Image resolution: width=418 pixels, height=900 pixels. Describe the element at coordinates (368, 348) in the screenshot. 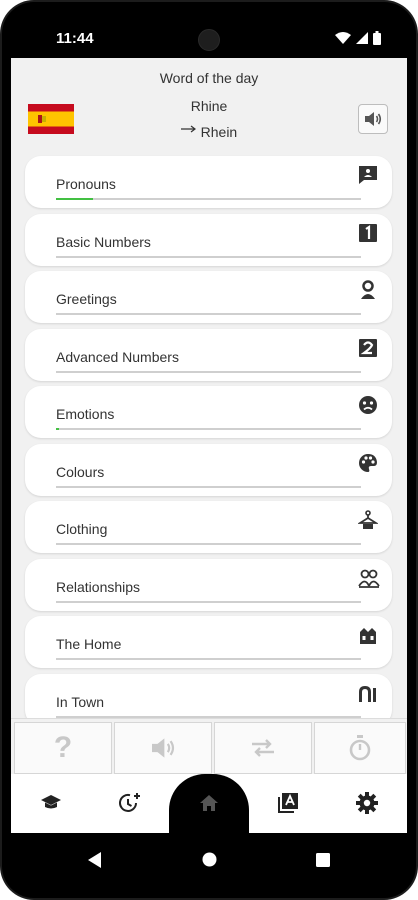

I see `number-two-icon` at that location.